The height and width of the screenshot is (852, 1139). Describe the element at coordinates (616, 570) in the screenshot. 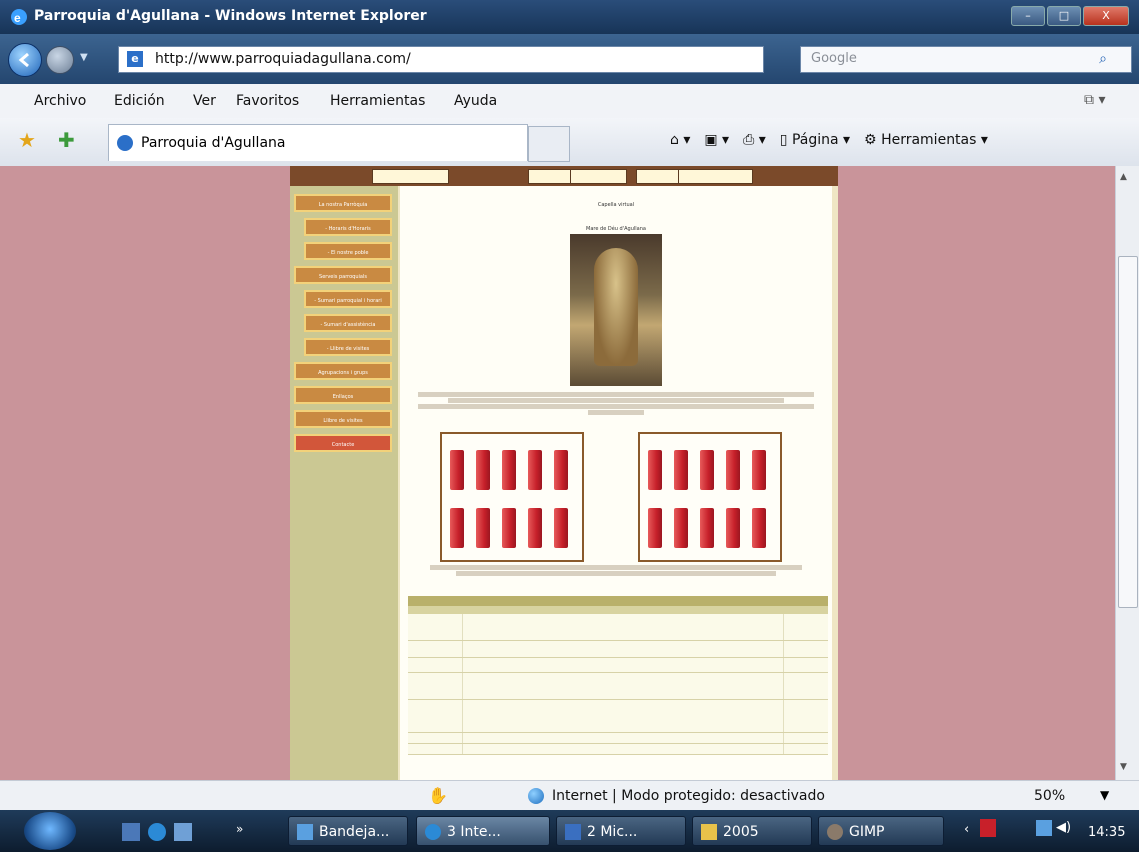

I see `candle-note` at that location.